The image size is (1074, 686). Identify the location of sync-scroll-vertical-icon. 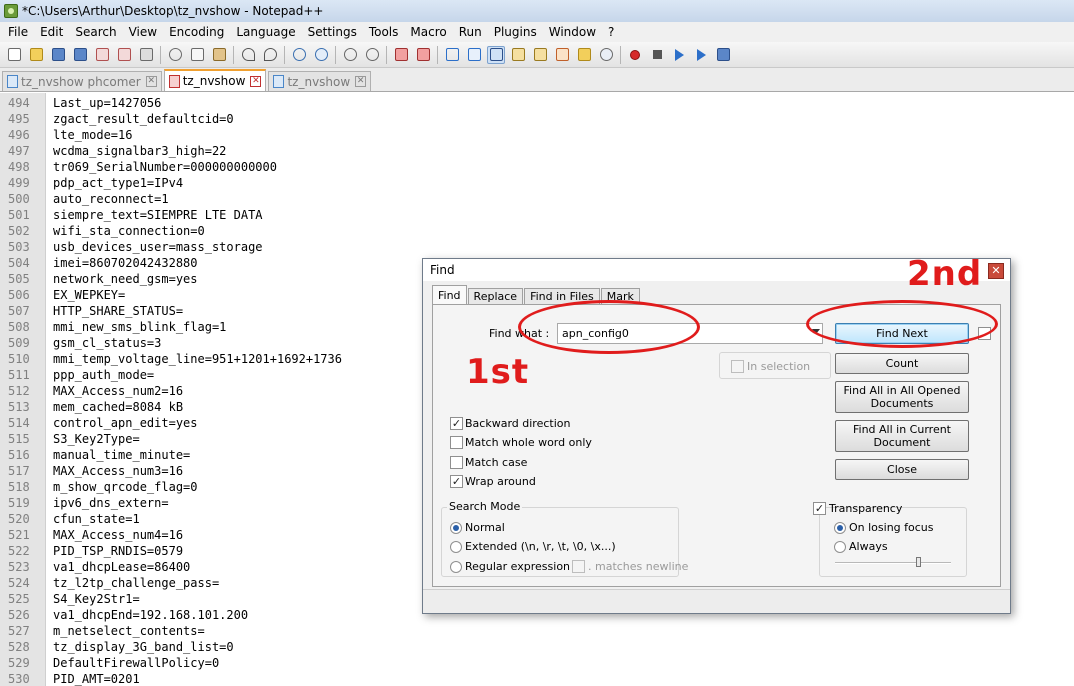
(401, 55).